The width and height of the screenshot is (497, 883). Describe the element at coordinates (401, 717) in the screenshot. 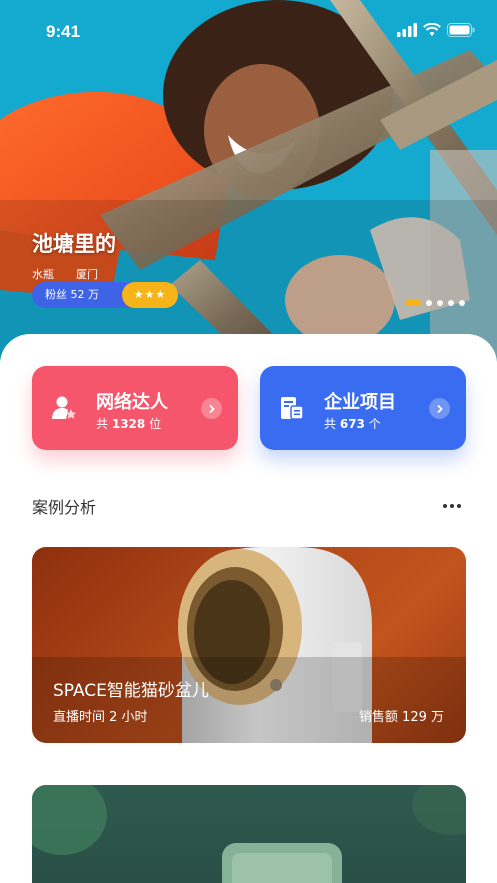

I see `case-sales: 销售额 129 万` at that location.